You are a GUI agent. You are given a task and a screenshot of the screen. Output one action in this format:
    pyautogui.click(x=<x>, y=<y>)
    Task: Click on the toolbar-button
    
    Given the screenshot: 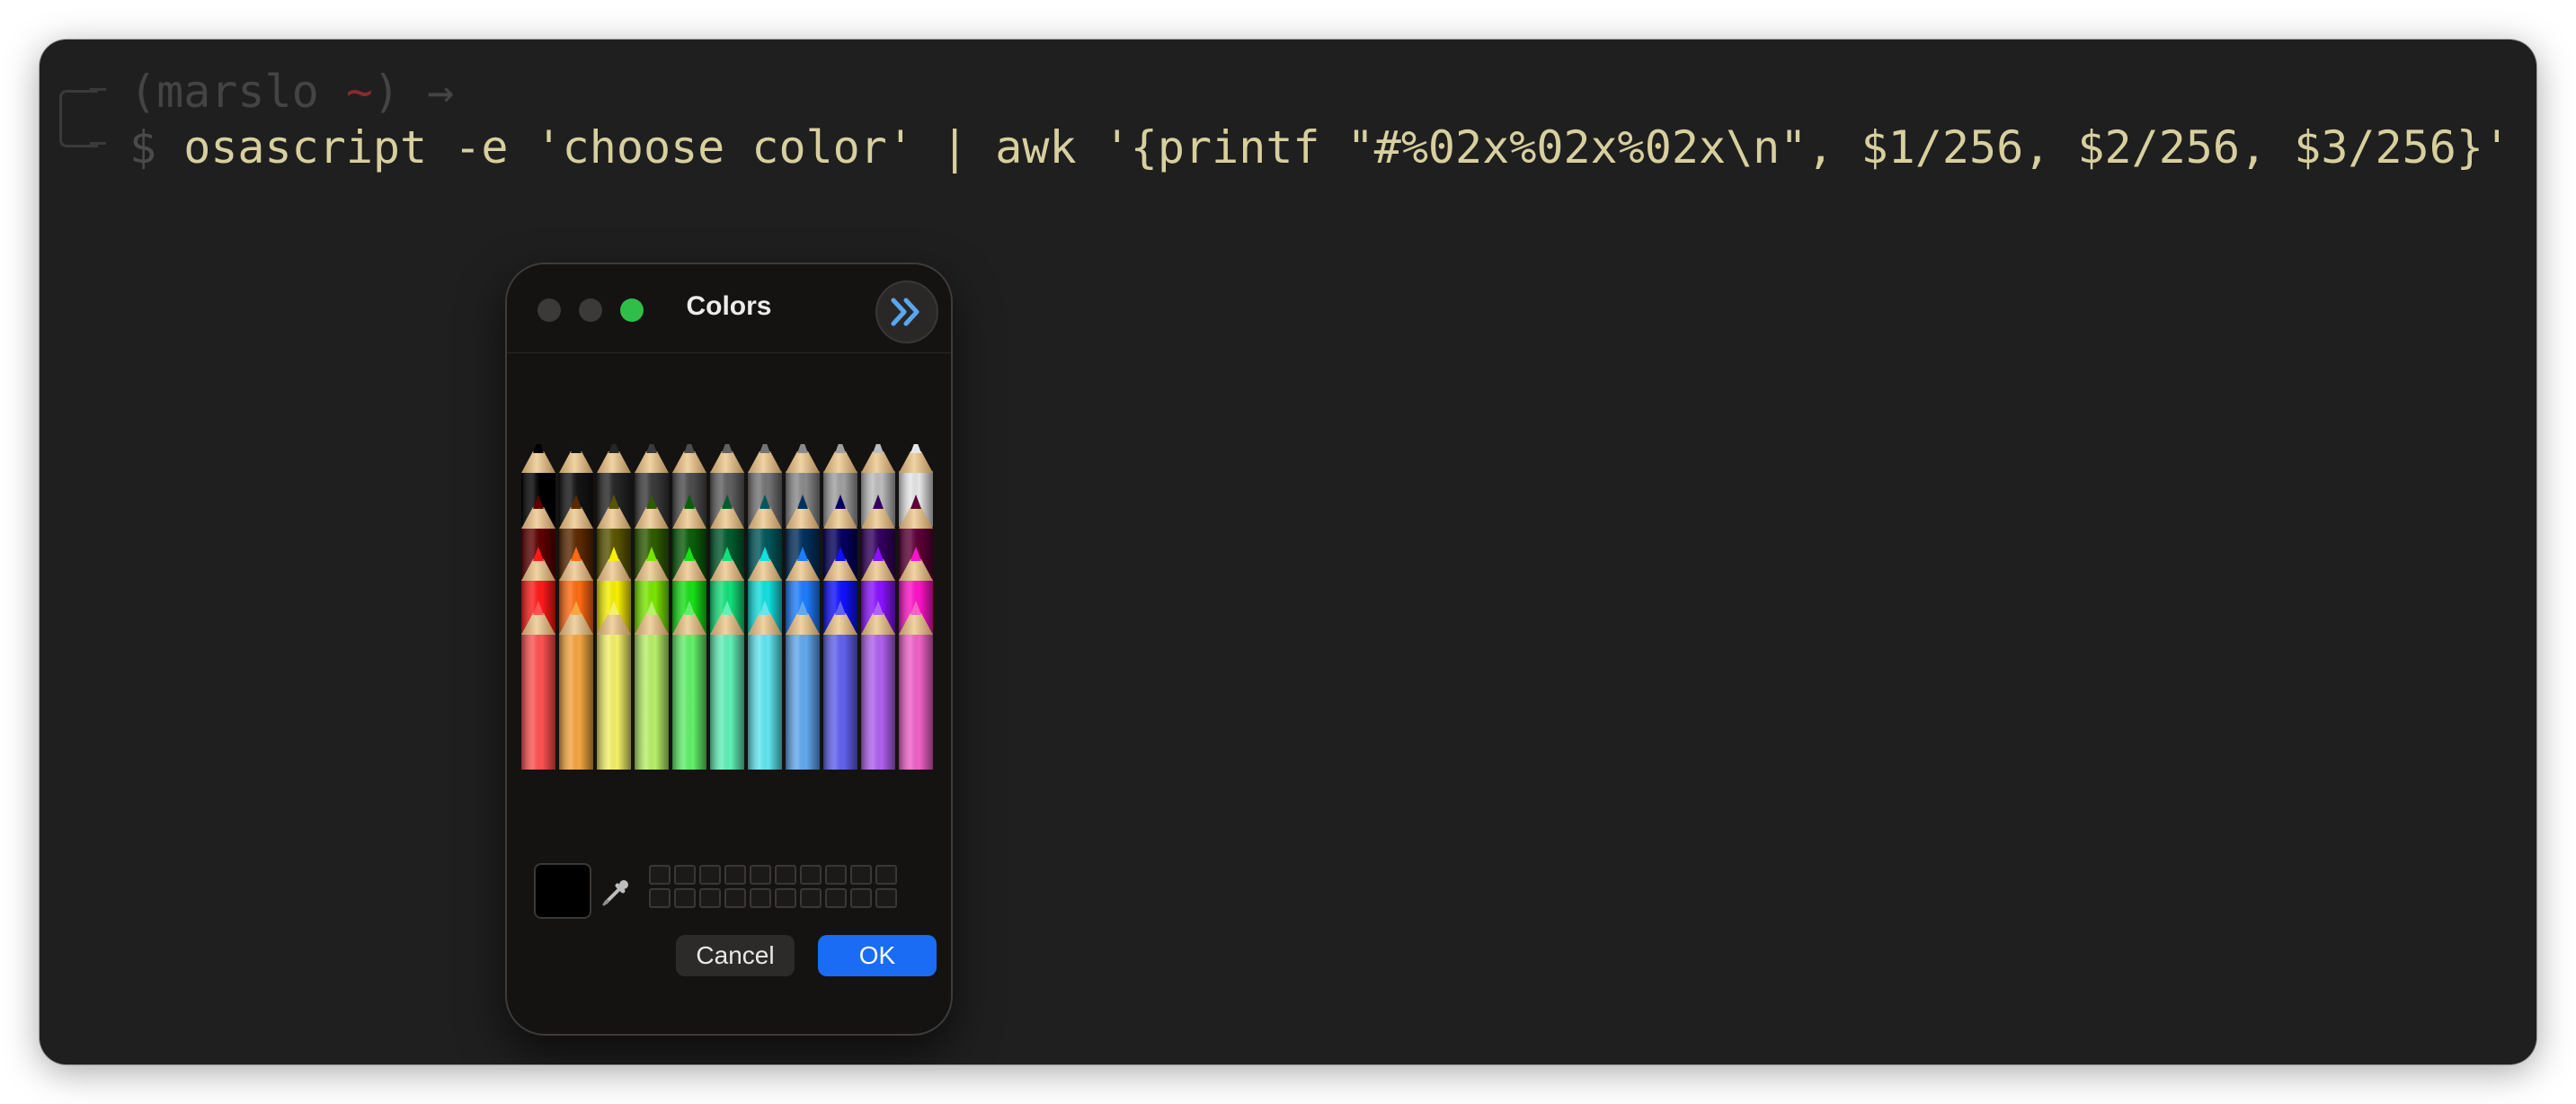 What is the action you would take?
    pyautogui.click(x=906, y=311)
    